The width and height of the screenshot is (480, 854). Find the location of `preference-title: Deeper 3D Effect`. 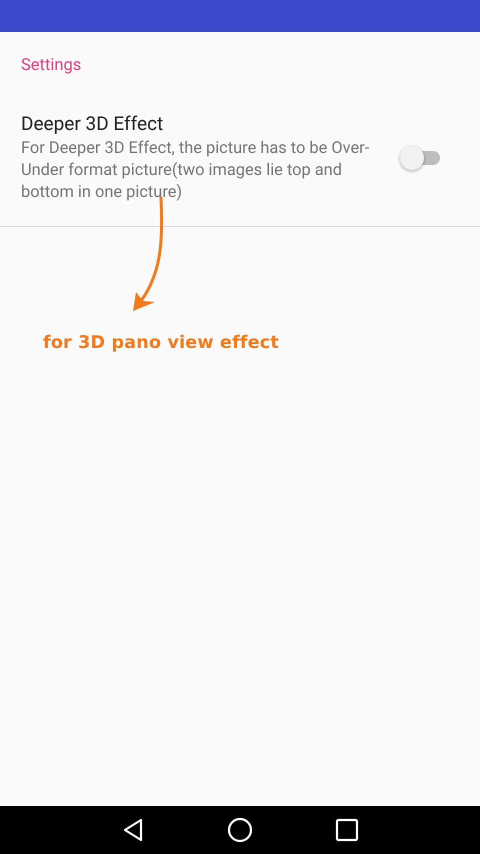

preference-title: Deeper 3D Effect is located at coordinates (92, 124).